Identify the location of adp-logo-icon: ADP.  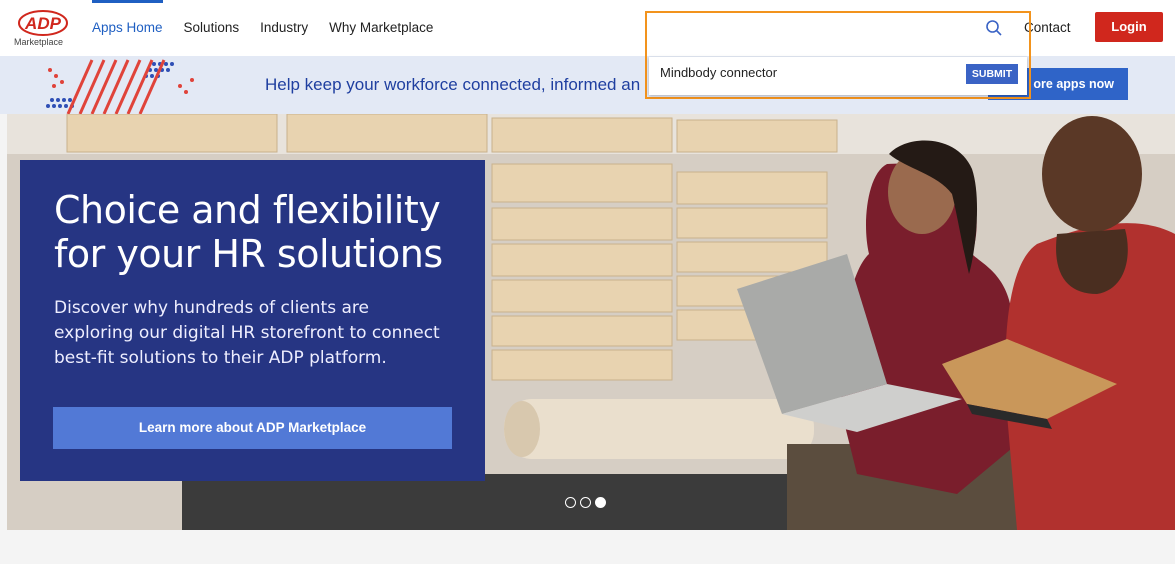
(43, 23).